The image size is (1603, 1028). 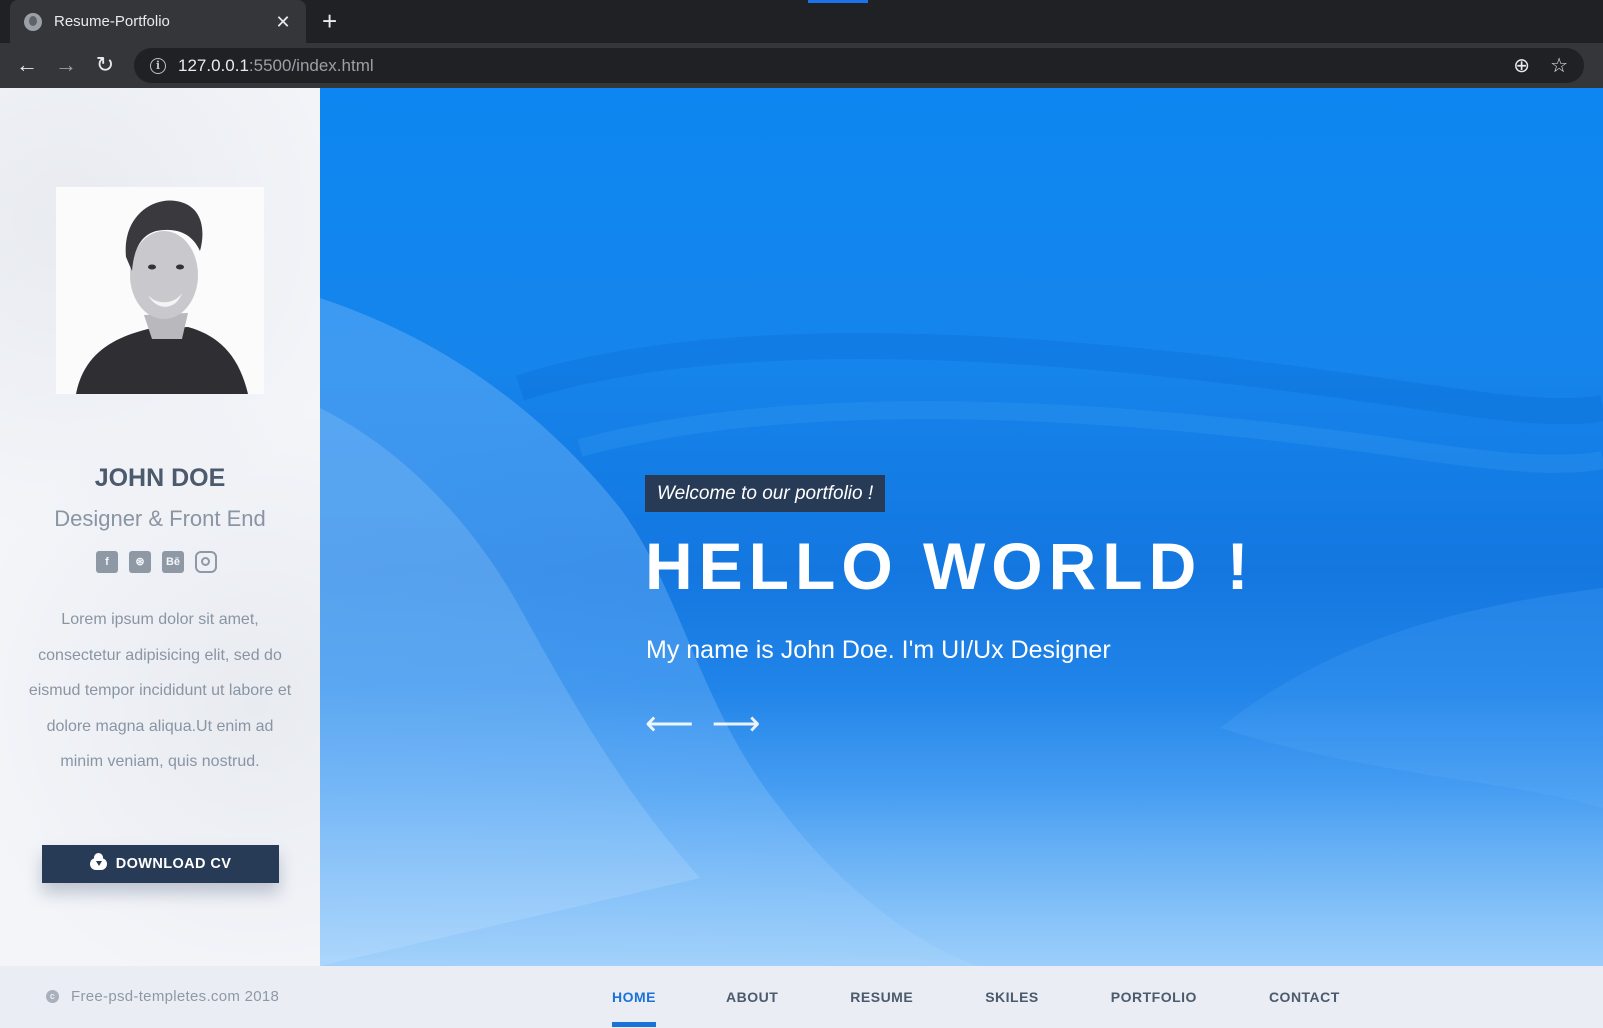 I want to click on nav-home: HOME, so click(x=634, y=996).